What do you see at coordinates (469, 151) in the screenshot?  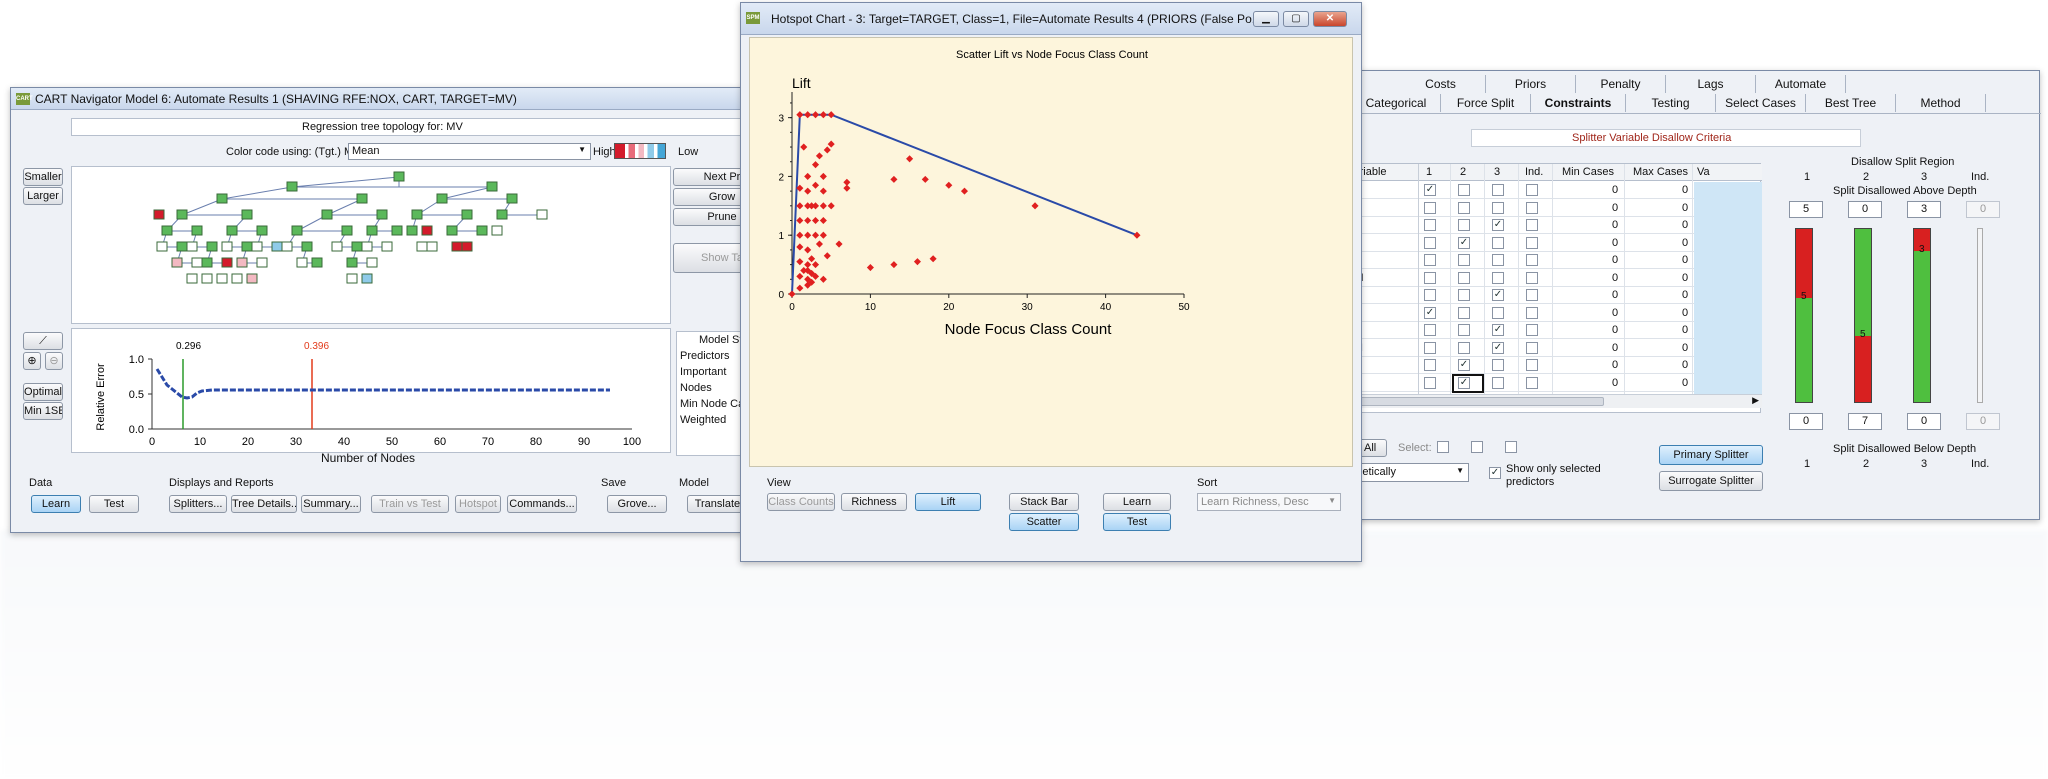 I see `color-code-select: Mean ▼` at bounding box center [469, 151].